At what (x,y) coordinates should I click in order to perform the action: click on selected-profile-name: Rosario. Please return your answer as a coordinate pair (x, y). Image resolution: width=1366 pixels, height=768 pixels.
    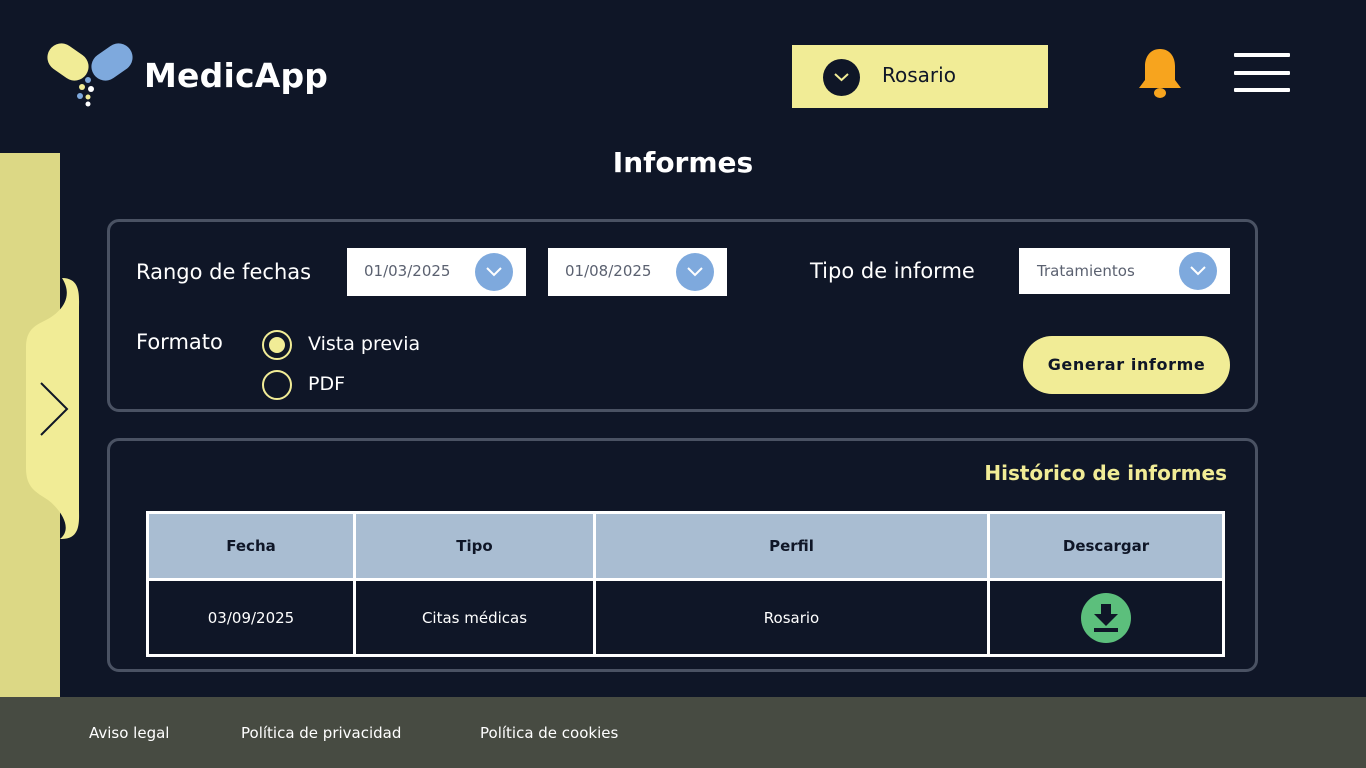
    Looking at the image, I should click on (919, 75).